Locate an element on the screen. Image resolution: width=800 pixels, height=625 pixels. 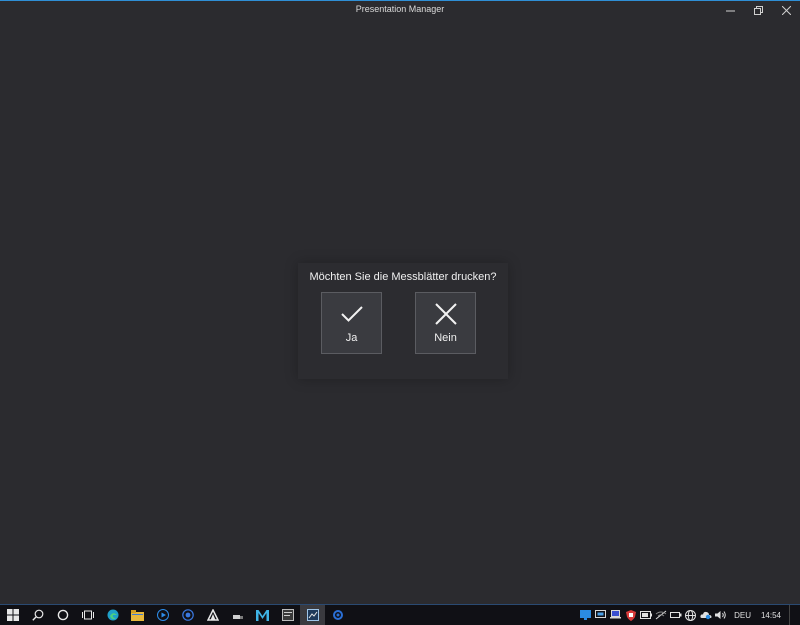
close-x-icon is located at coordinates (446, 314).